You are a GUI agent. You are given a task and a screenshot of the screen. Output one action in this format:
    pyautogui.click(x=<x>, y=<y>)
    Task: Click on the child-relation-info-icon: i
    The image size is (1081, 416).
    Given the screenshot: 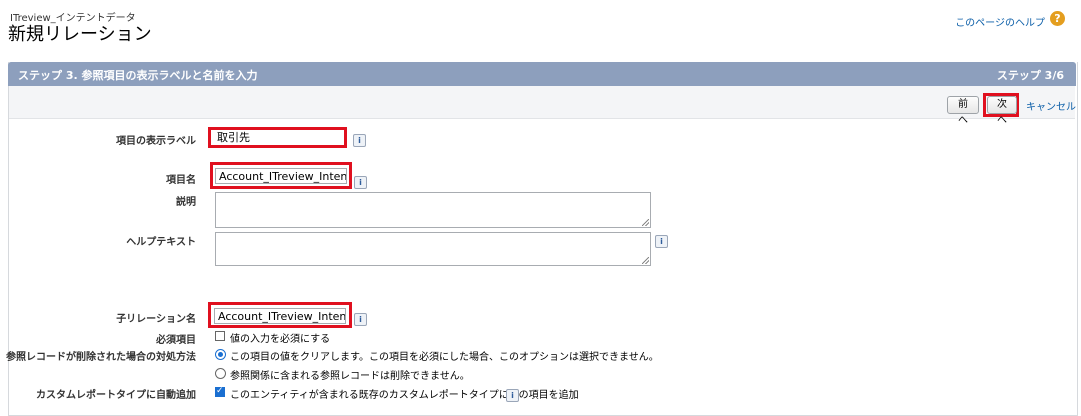 What is the action you would take?
    pyautogui.click(x=360, y=319)
    